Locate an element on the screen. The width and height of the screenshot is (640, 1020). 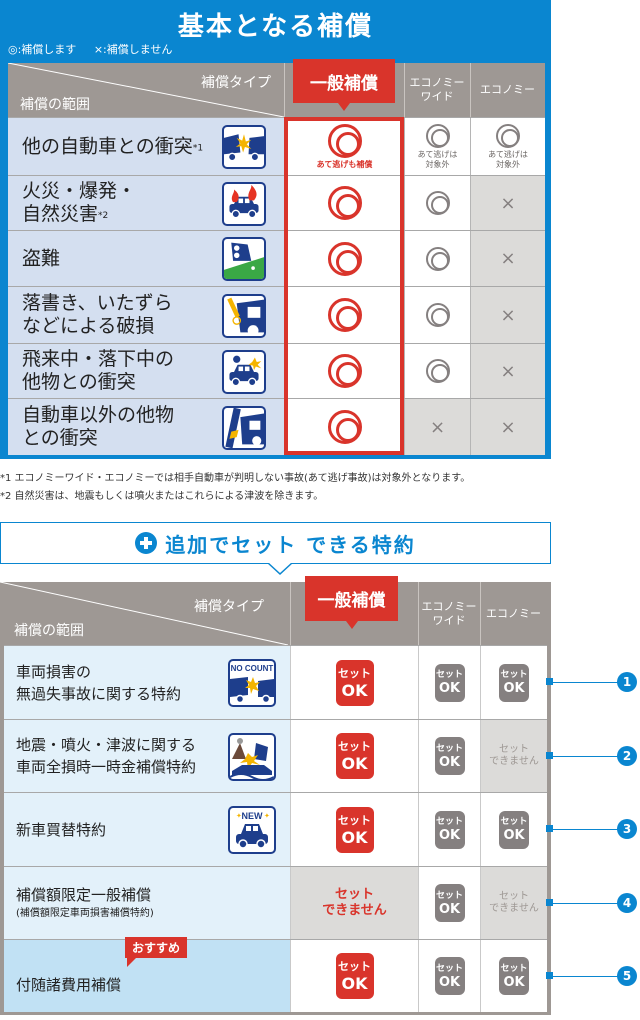
addon-label: 新車買替特約 is located at coordinates (61, 830).